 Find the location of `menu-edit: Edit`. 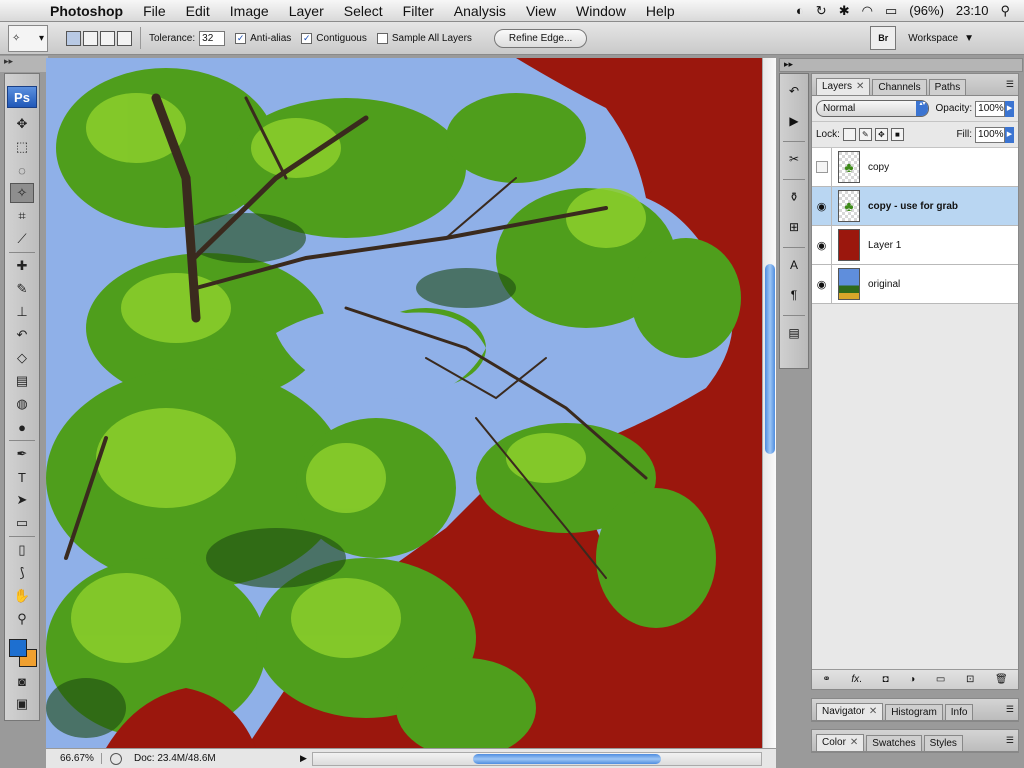

menu-edit: Edit is located at coordinates (198, 11).